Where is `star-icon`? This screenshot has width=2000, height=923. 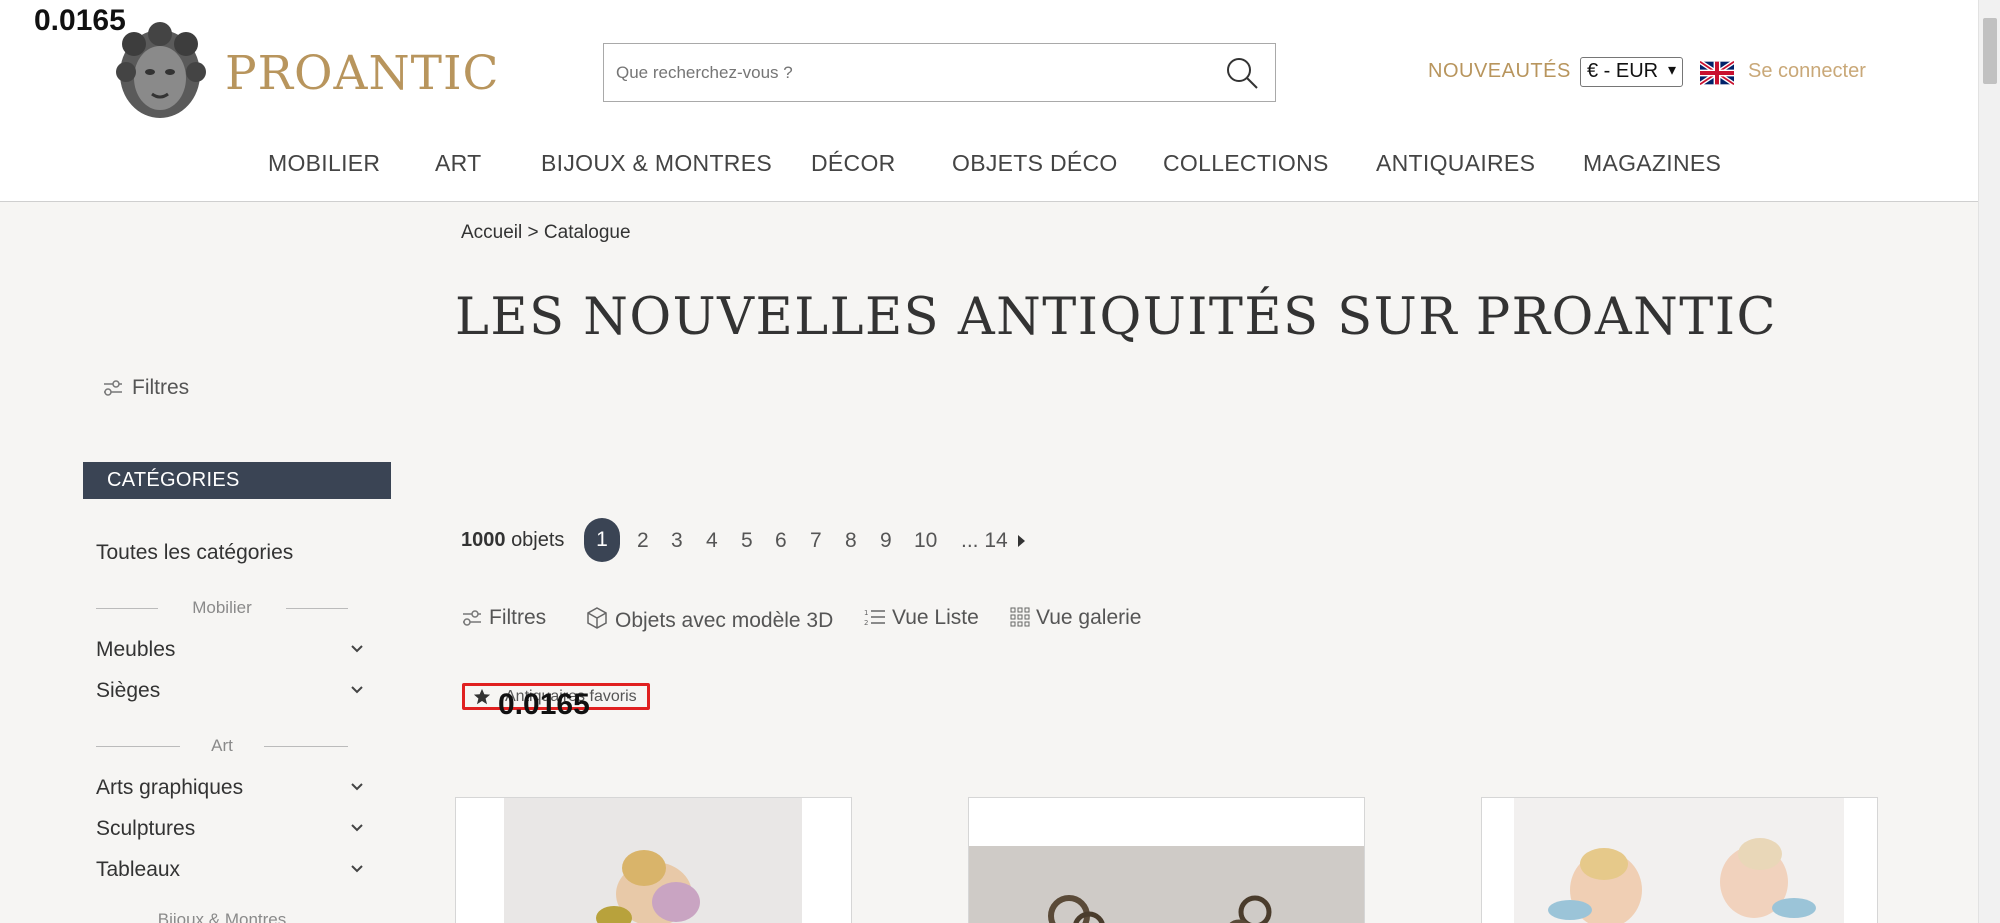 star-icon is located at coordinates (482, 696).